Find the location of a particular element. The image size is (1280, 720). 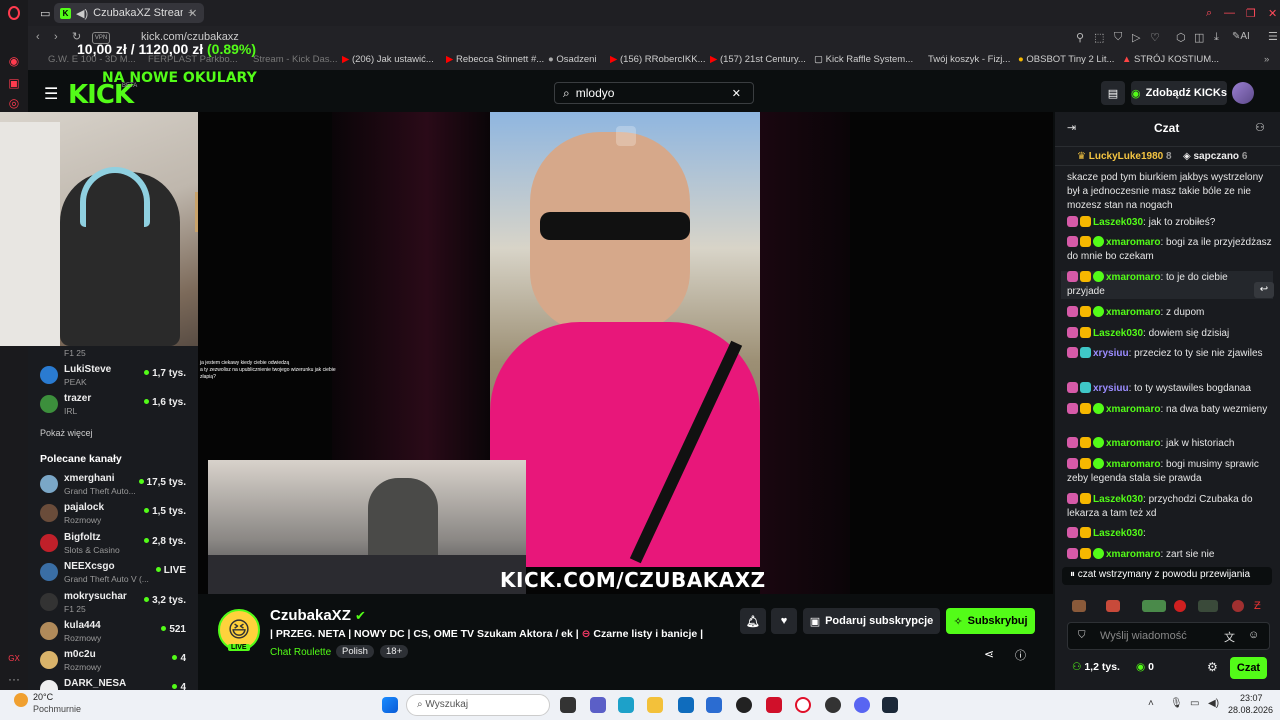

opera-gx-icon is located at coordinates (774, 705).